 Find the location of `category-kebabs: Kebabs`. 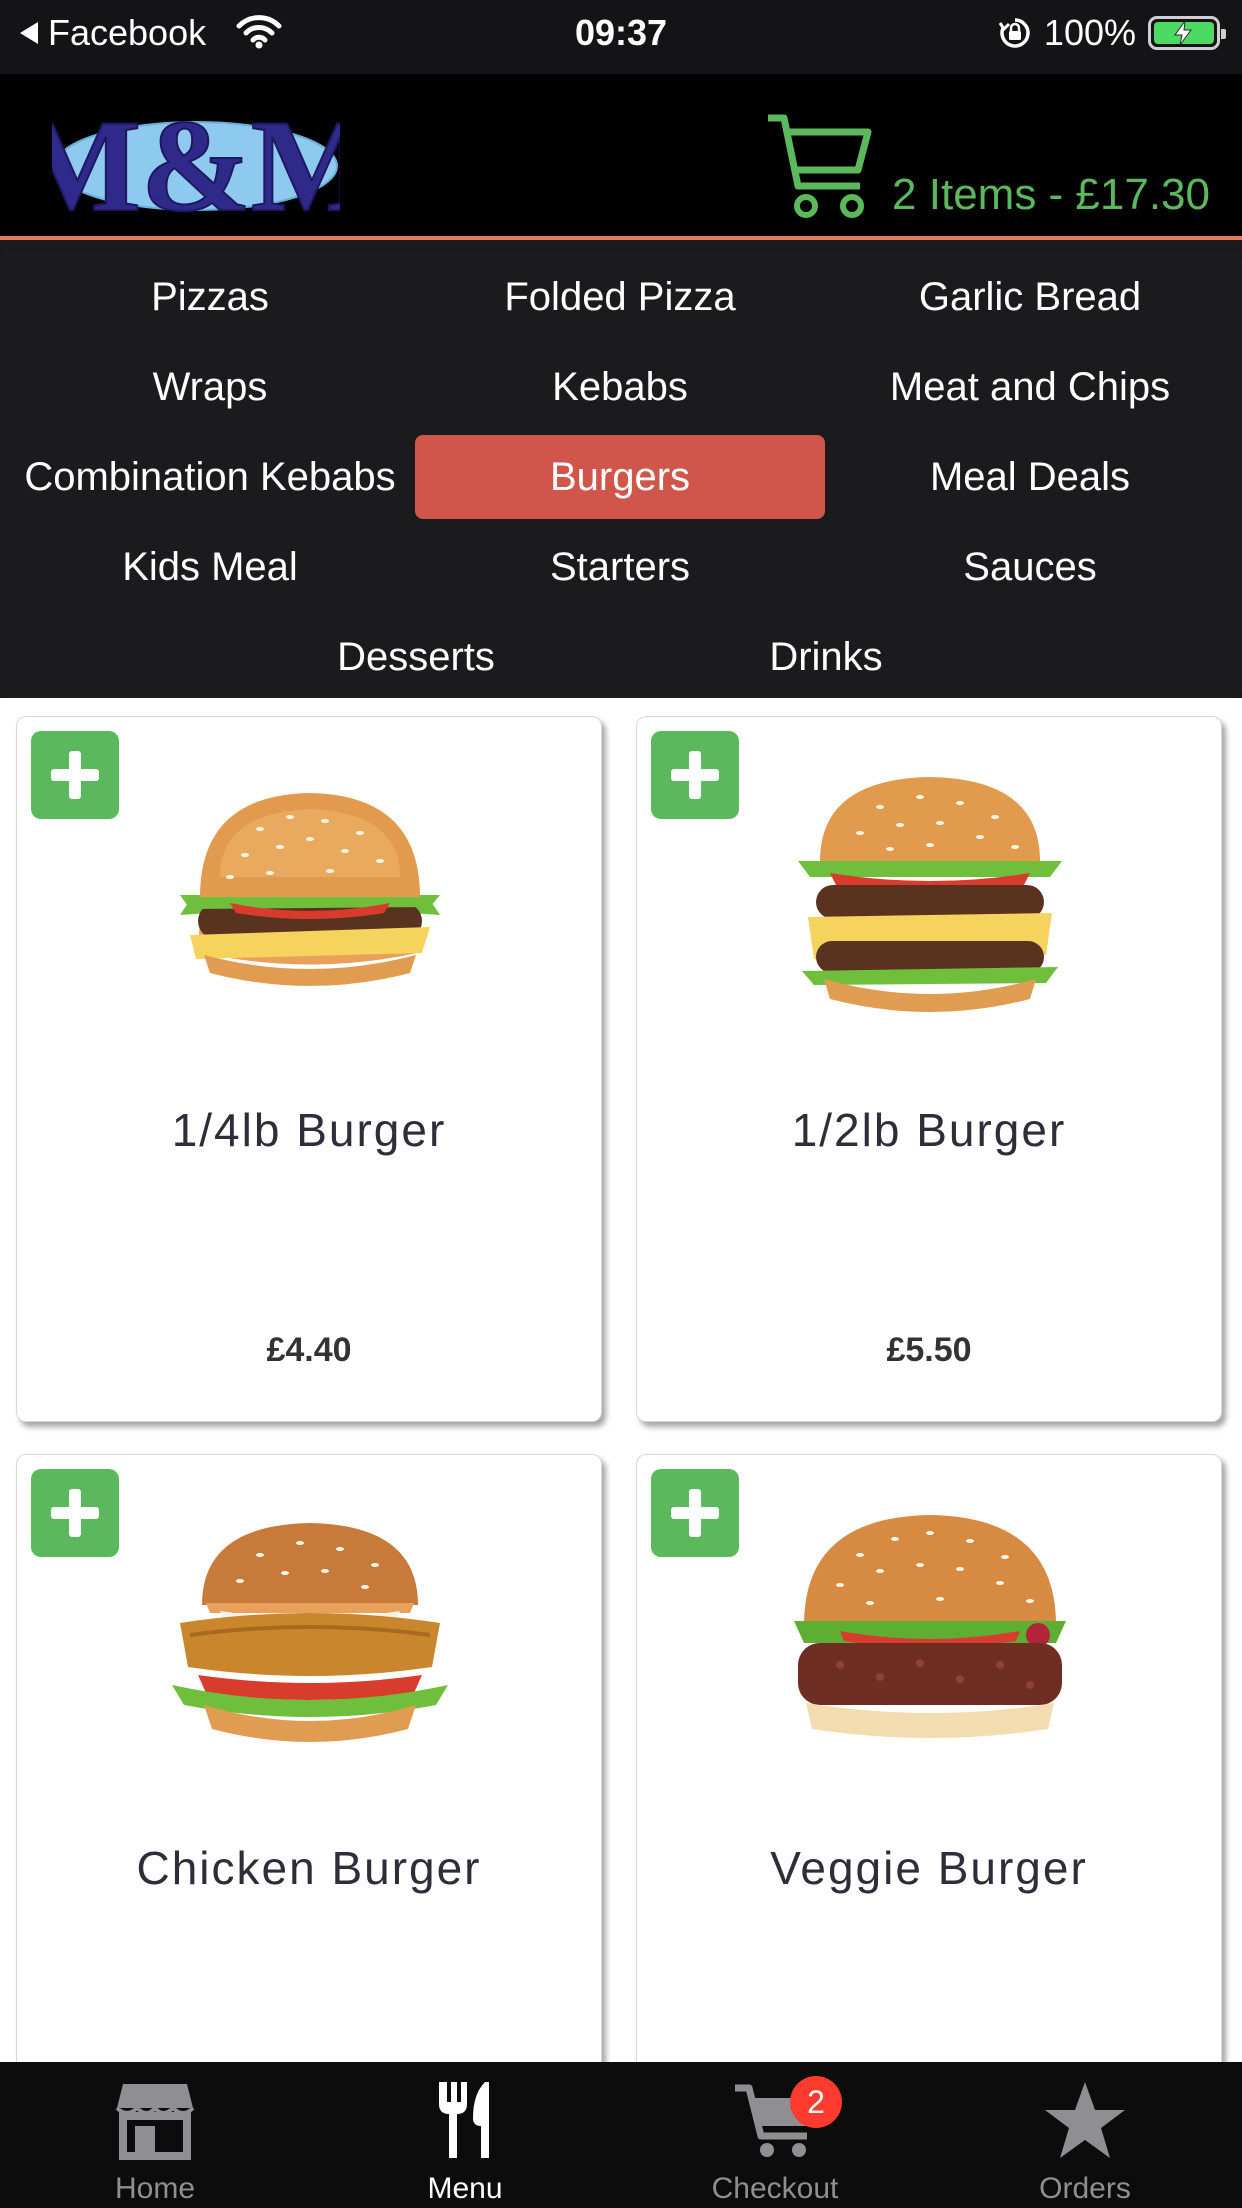

category-kebabs: Kebabs is located at coordinates (620, 387).